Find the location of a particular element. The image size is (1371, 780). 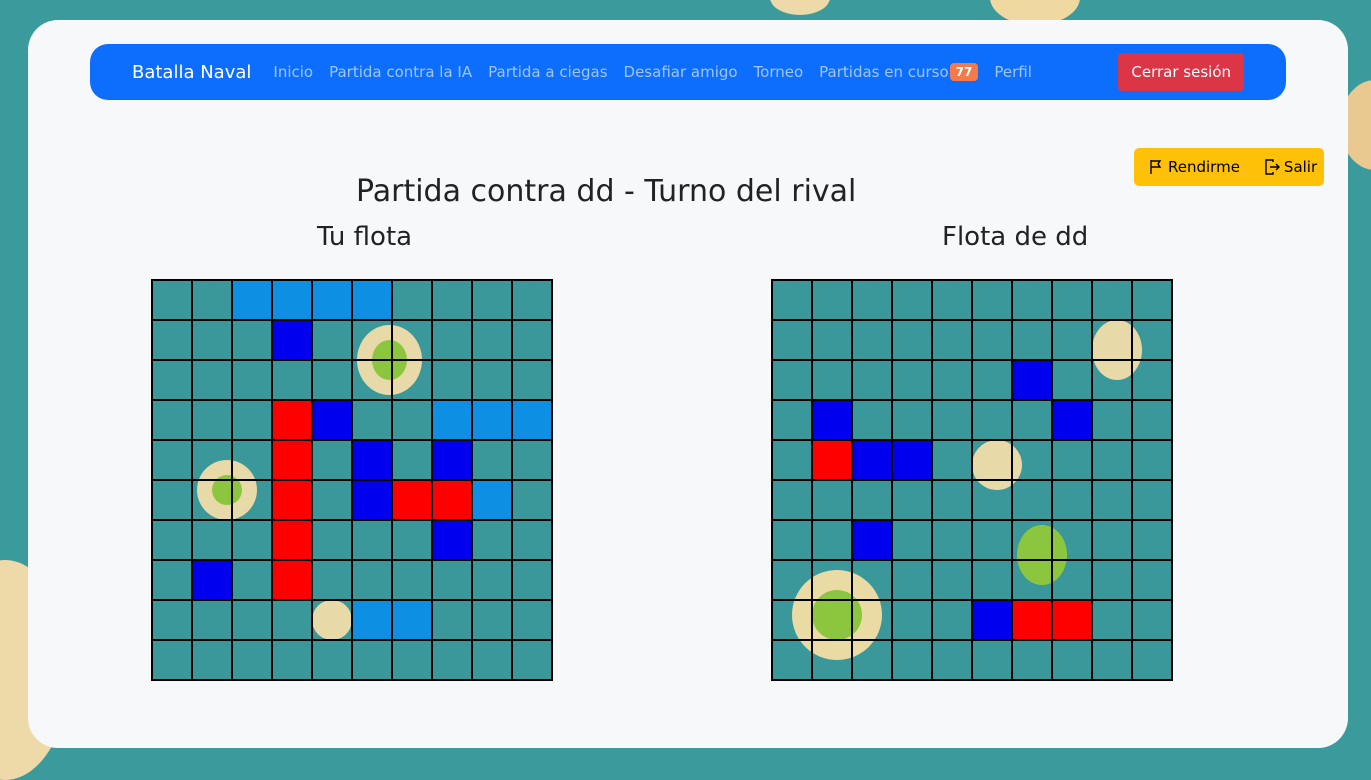

nav-link-inicio: Inicio is located at coordinates (293, 72).